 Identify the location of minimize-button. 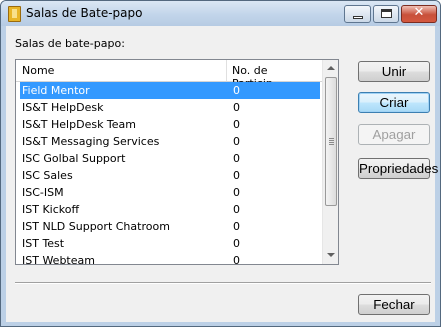
(357, 14).